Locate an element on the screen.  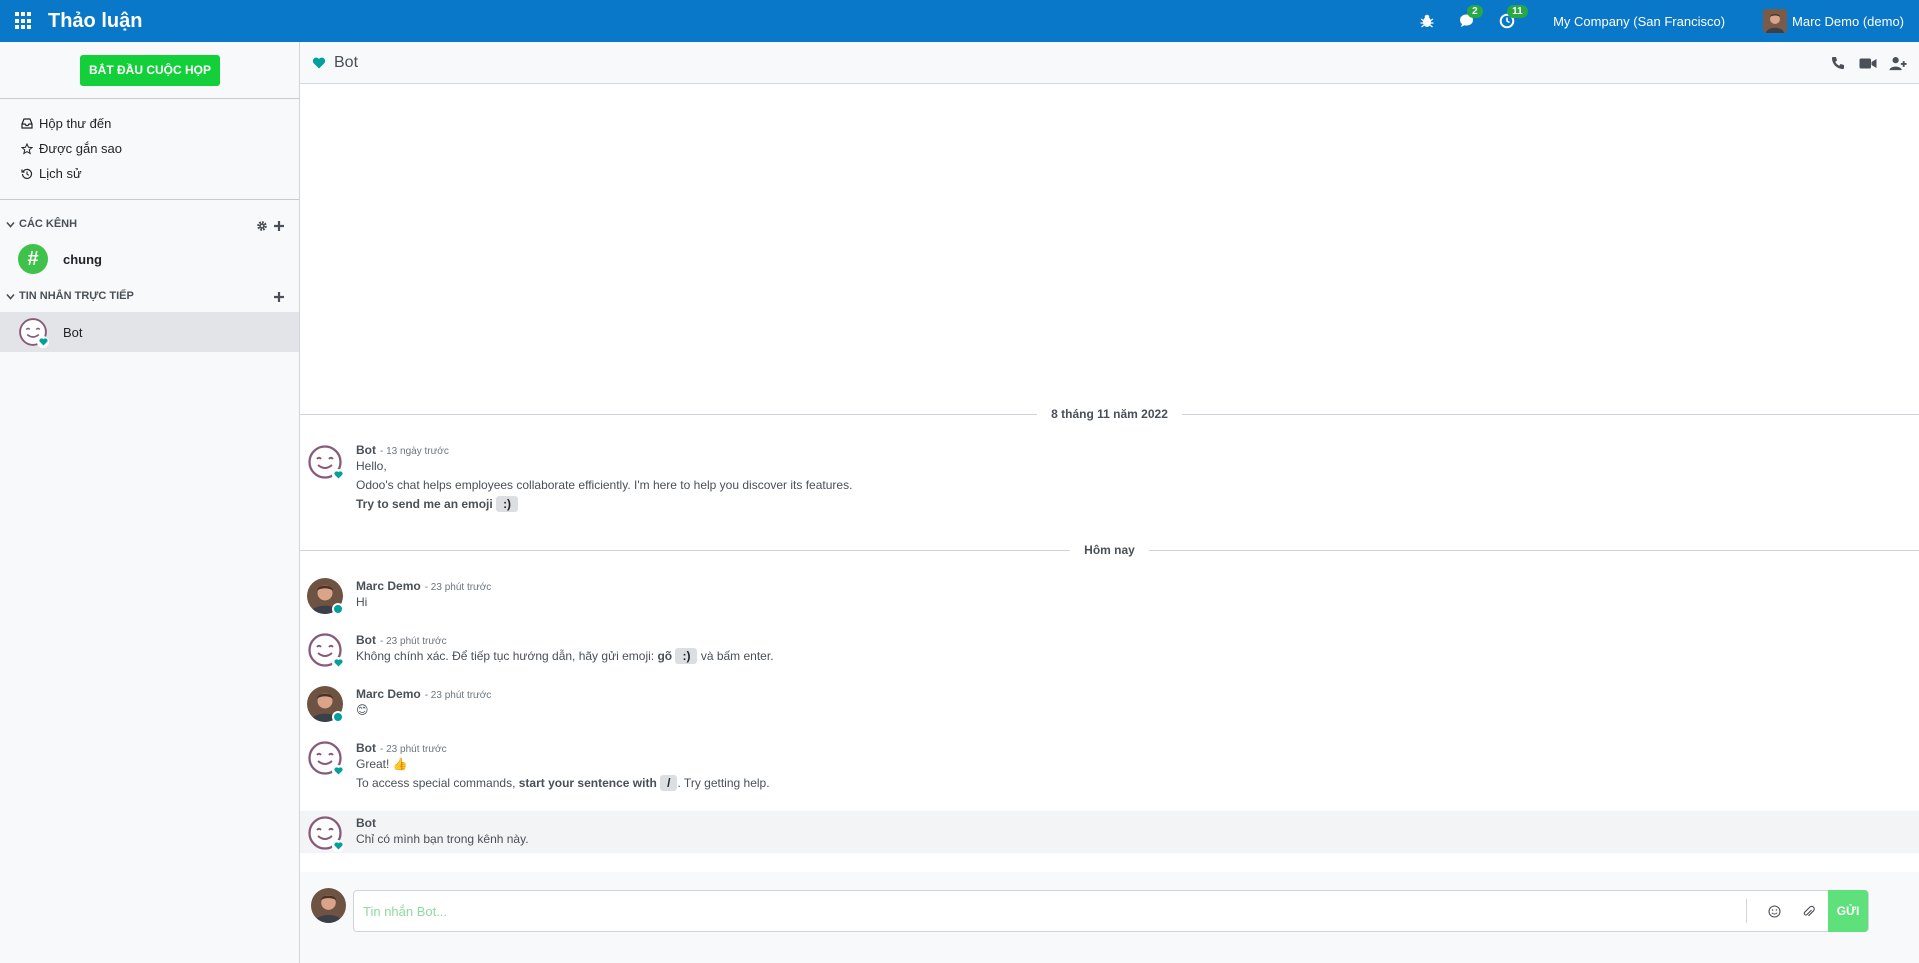
add-chat-plus-icon is located at coordinates (279, 297).